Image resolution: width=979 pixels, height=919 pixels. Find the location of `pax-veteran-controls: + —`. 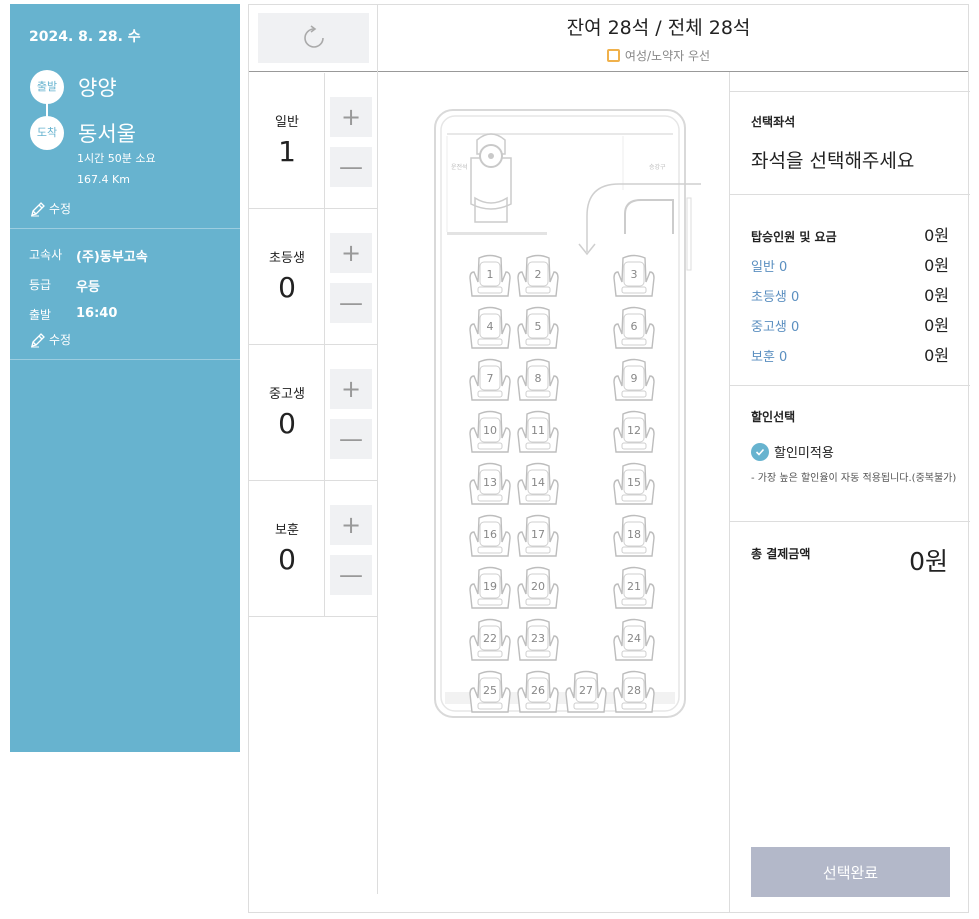

pax-veteran-controls: + — is located at coordinates (351, 549).